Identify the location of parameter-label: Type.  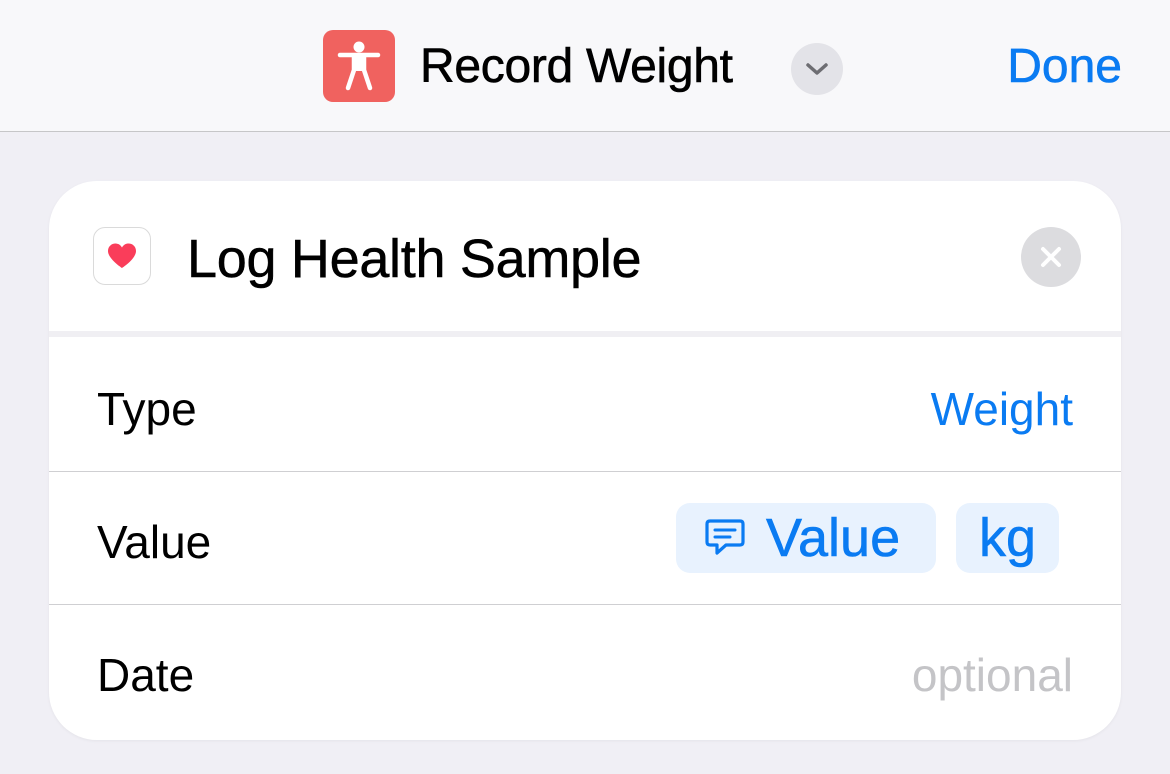
(147, 409).